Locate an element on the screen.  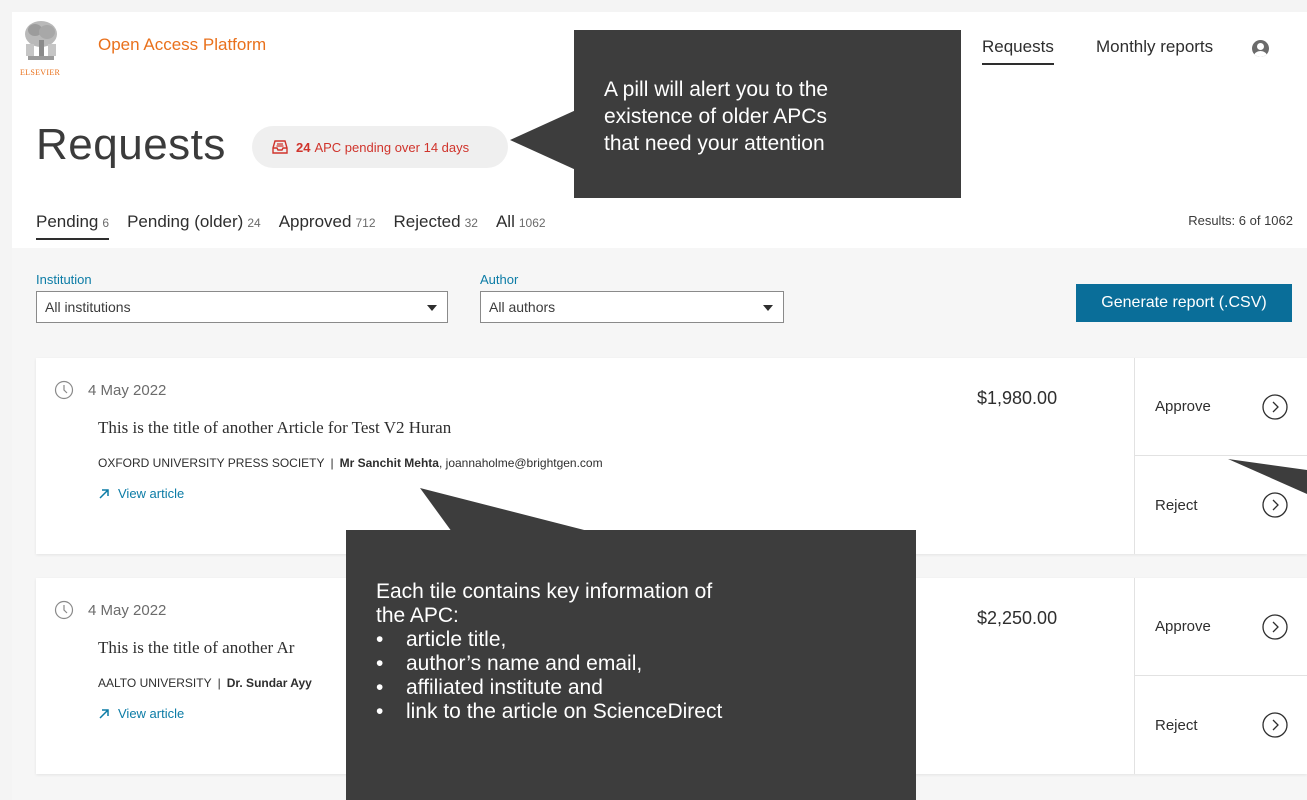
tab-count: 6 is located at coordinates (106, 223).